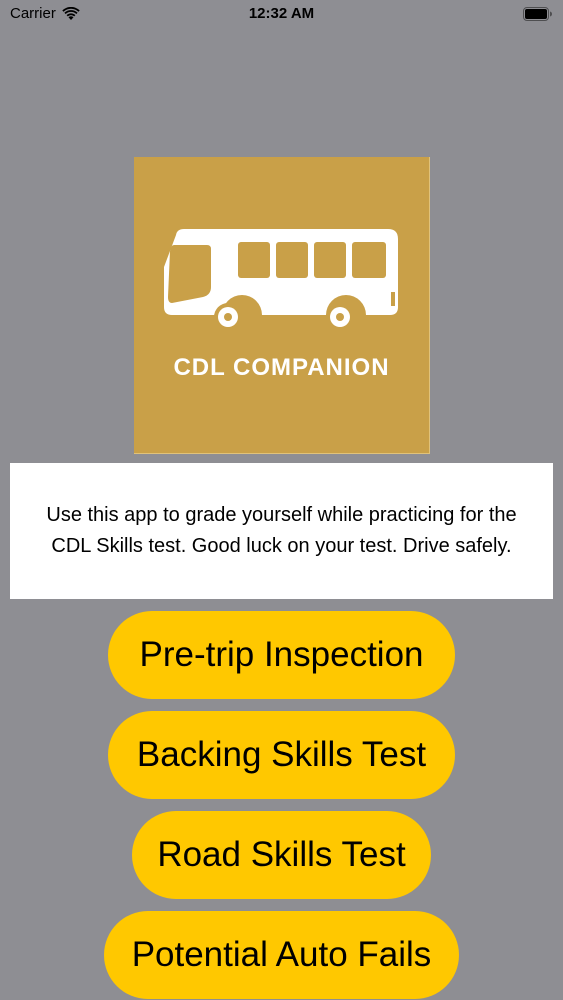  I want to click on status-bar: Carrier 12:32 AM, so click(281, 15).